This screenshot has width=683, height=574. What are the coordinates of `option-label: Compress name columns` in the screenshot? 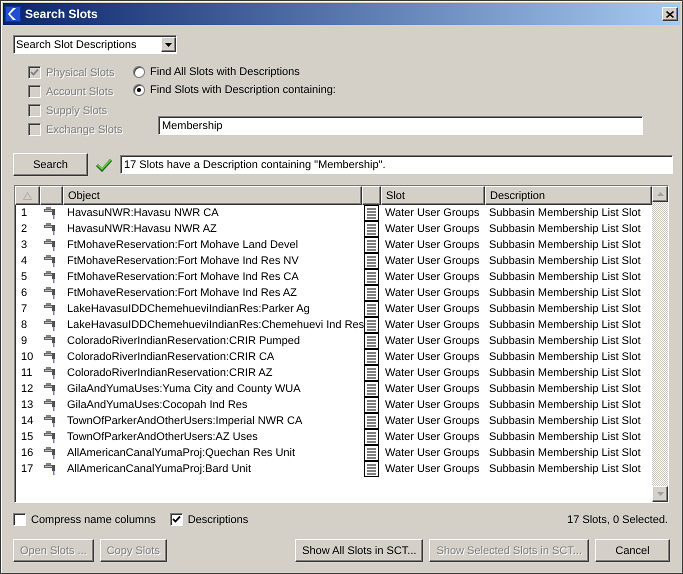 It's located at (93, 520).